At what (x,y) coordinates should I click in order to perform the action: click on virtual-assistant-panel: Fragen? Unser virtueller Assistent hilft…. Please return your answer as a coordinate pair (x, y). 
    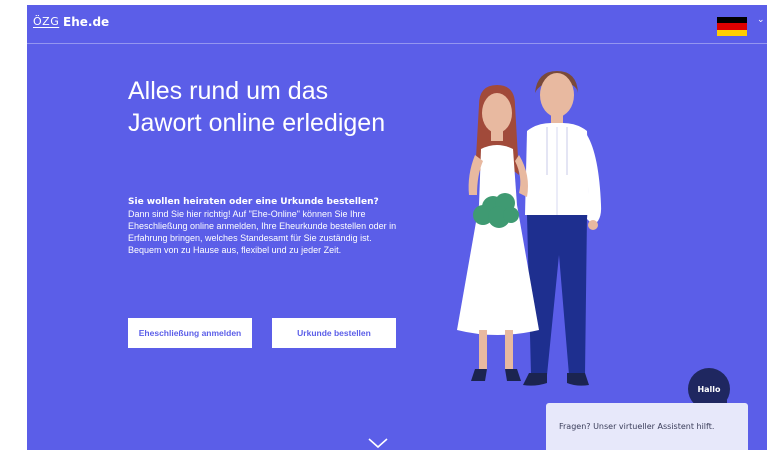
    Looking at the image, I should click on (647, 426).